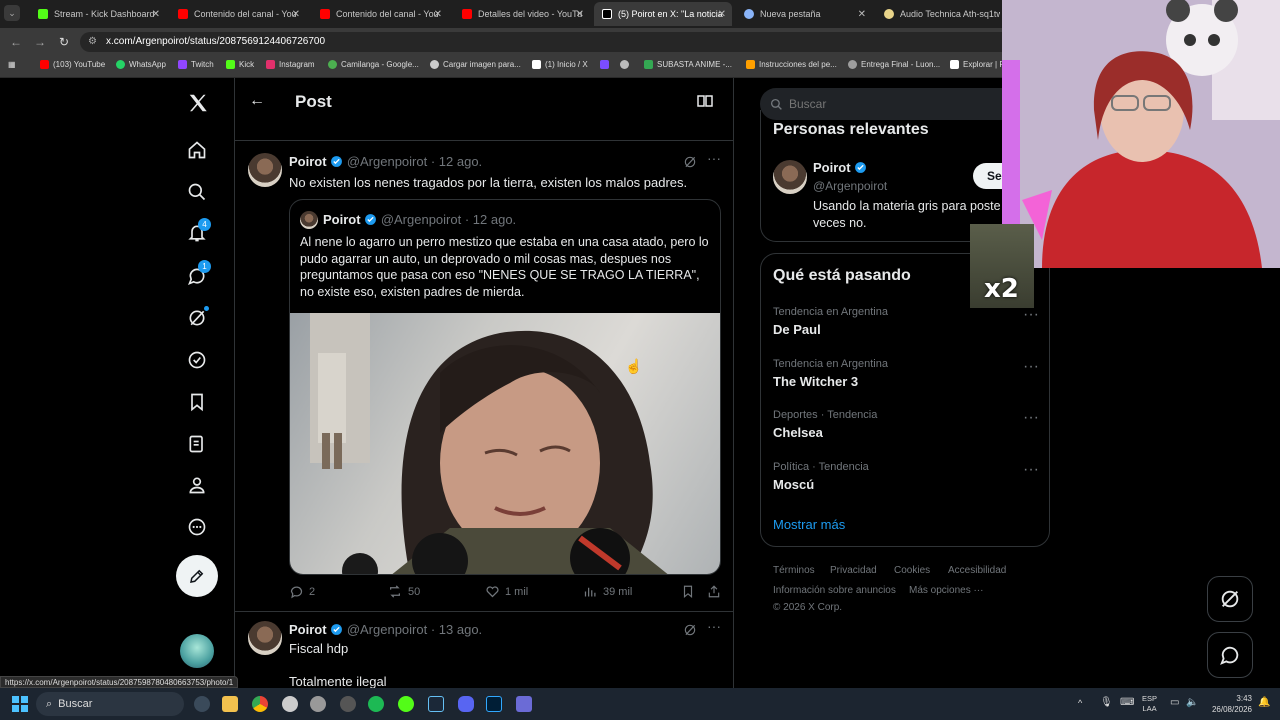 The image size is (1280, 720). What do you see at coordinates (376, 704) in the screenshot?
I see `spotify-icon` at bounding box center [376, 704].